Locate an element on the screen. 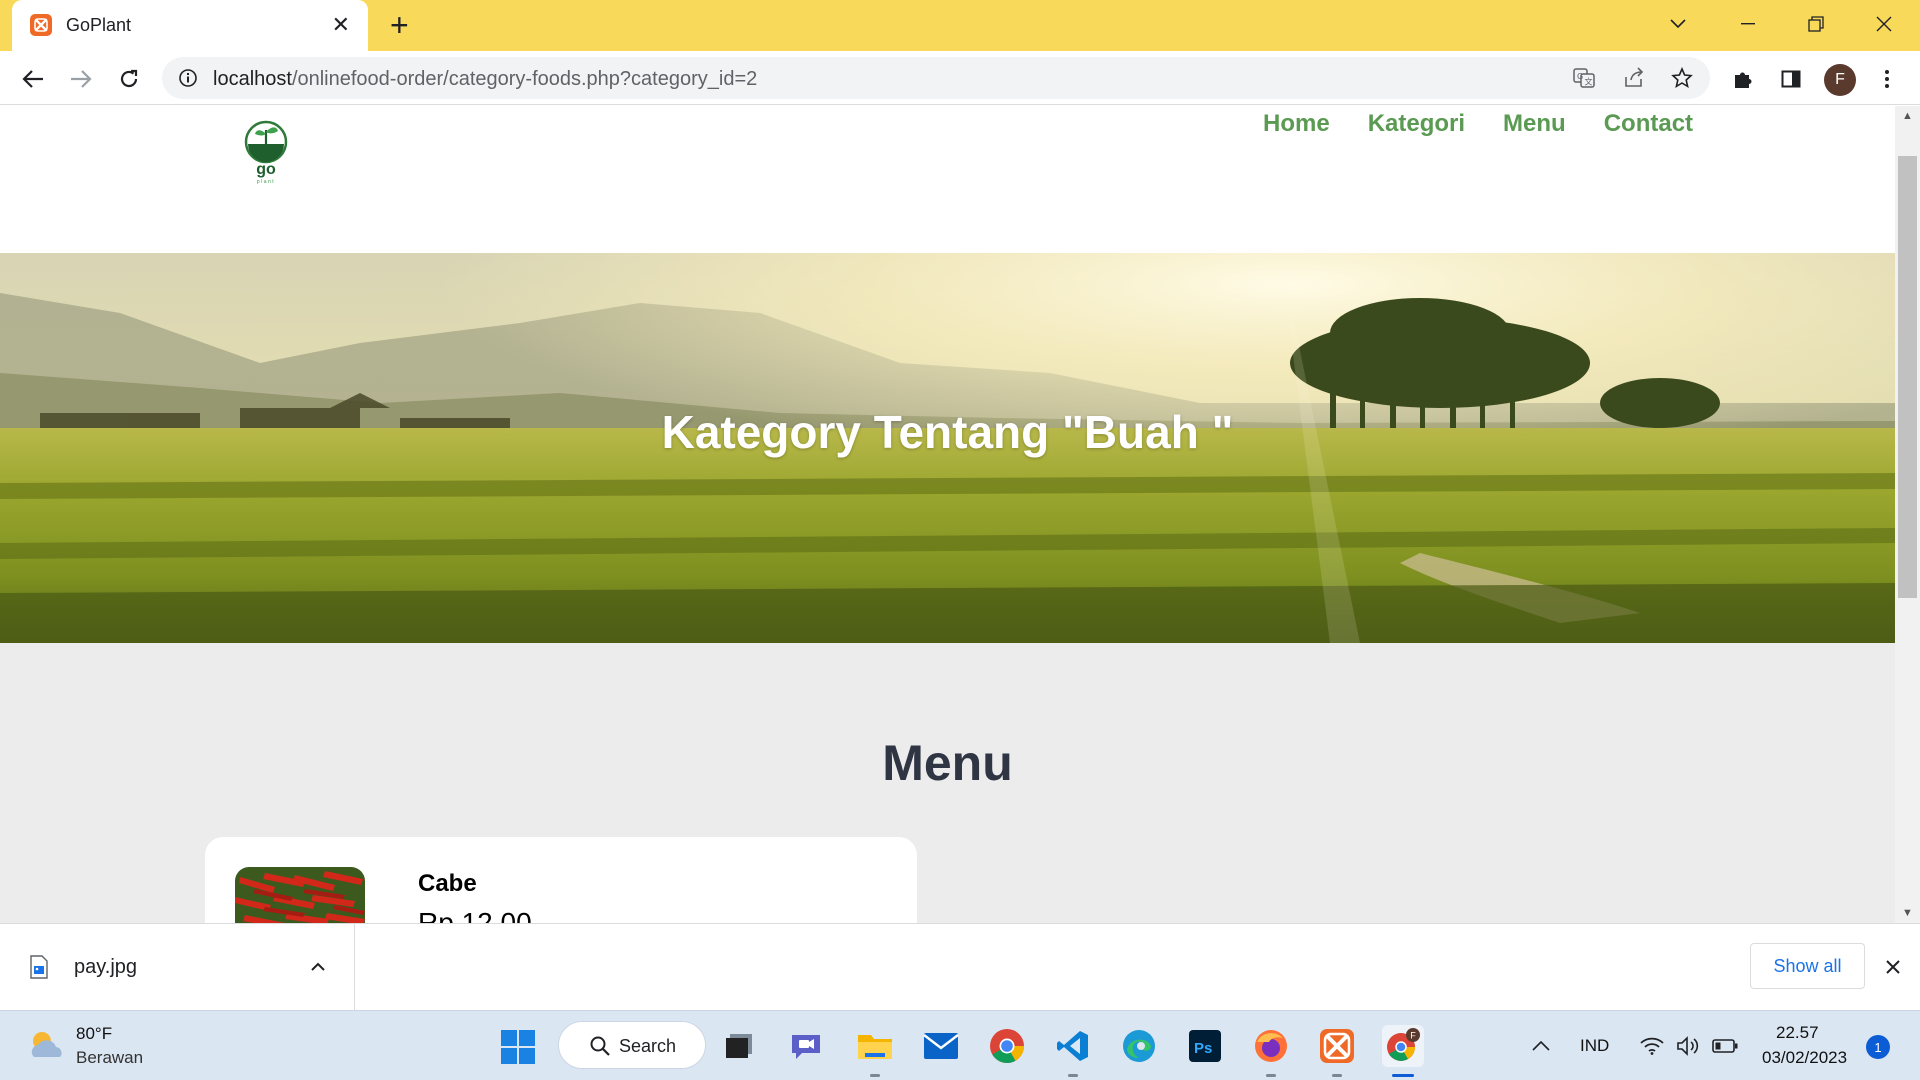 The image size is (1920, 1080). minimize-icon is located at coordinates (1748, 24).